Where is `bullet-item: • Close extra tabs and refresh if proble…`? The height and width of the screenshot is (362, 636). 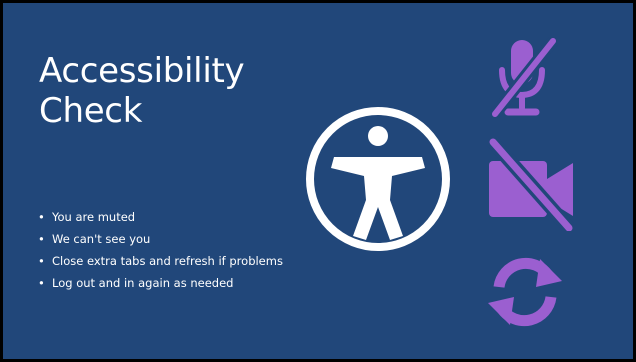
bullet-item: • Close extra tabs and refresh if proble… is located at coordinates (173, 261).